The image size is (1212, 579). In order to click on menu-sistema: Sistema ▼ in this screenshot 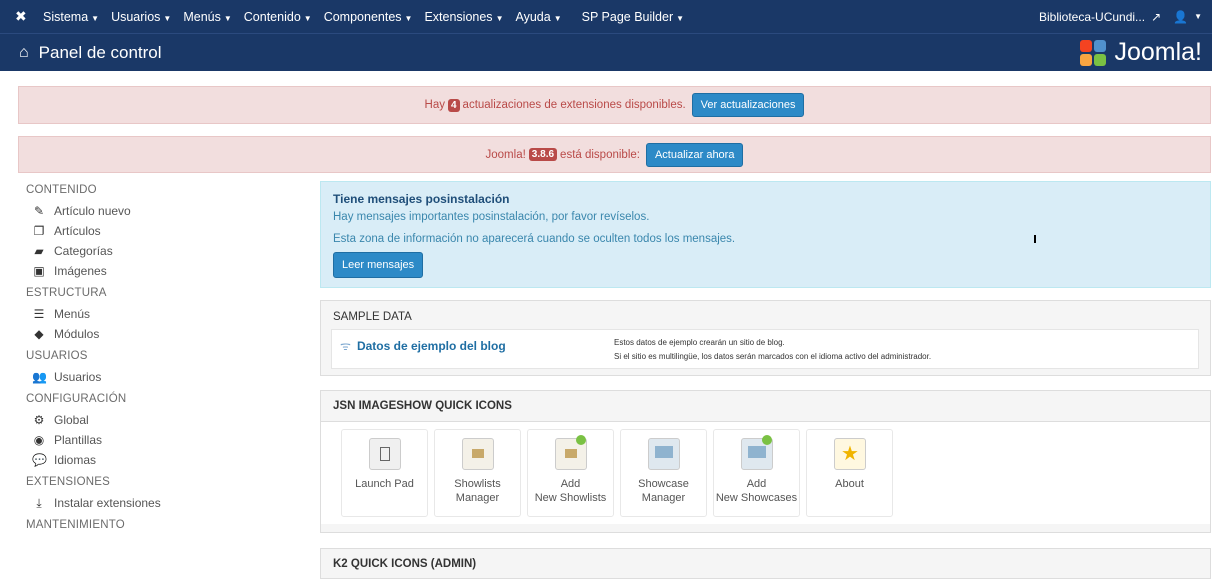, I will do `click(71, 17)`.